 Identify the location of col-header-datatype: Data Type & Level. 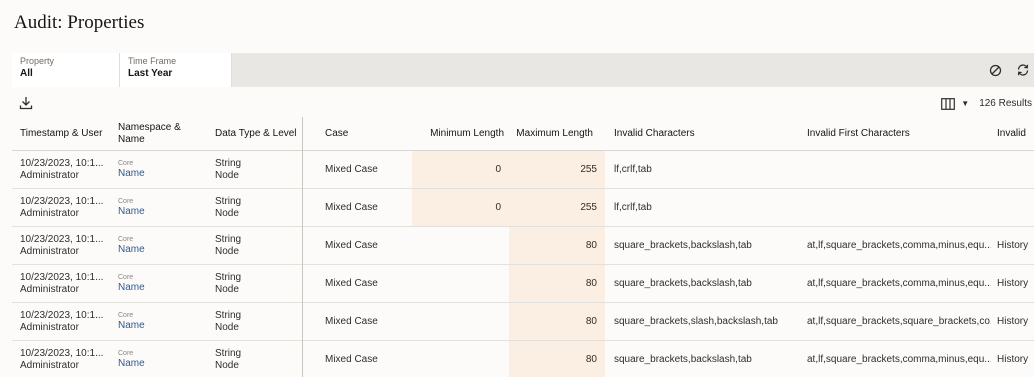
(260, 134).